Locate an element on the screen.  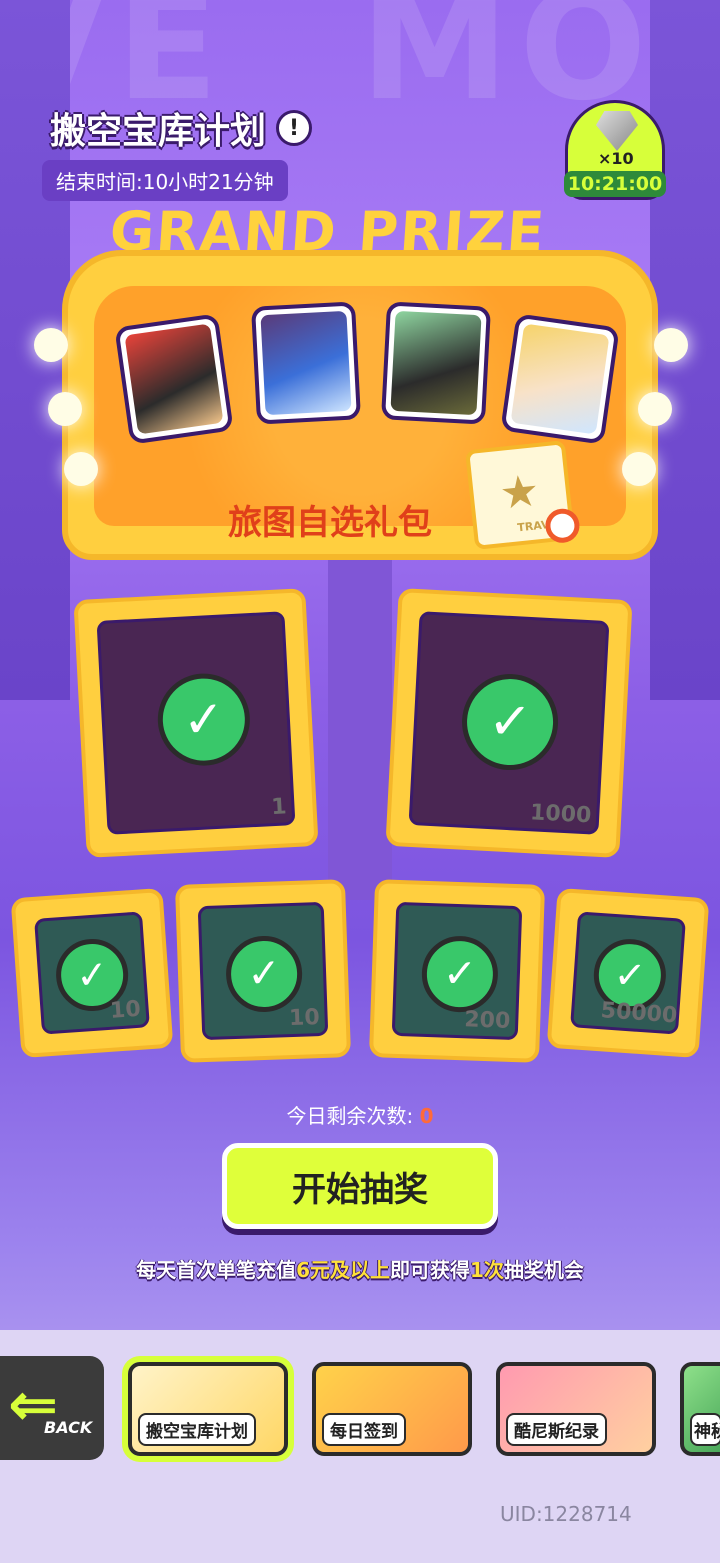
title-row: 搬空宝库计划 ! is located at coordinates (181, 128).